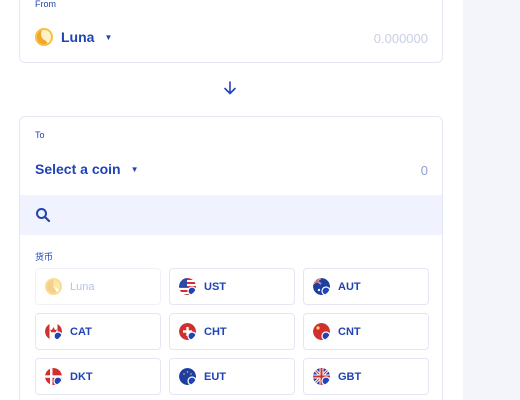  What do you see at coordinates (232, 376) in the screenshot?
I see `coin-tile-eut: EUT` at bounding box center [232, 376].